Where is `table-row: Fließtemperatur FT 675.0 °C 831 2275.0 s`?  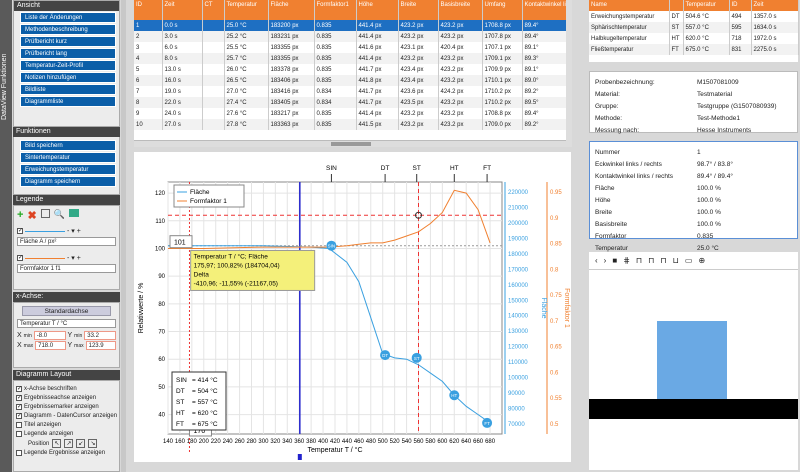 table-row: Fließtemperatur FT 675.0 °C 831 2275.0 s is located at coordinates (694, 49).